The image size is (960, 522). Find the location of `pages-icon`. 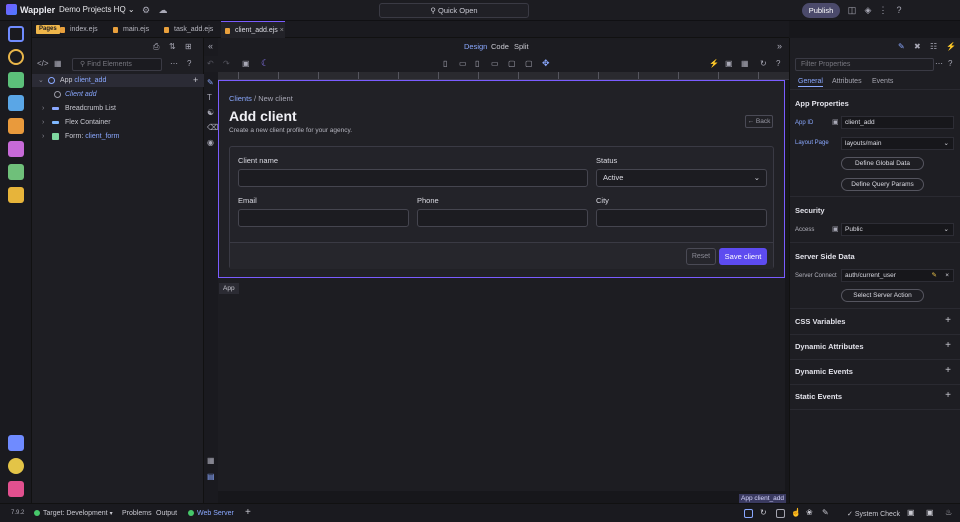

pages-icon is located at coordinates (16, 34).